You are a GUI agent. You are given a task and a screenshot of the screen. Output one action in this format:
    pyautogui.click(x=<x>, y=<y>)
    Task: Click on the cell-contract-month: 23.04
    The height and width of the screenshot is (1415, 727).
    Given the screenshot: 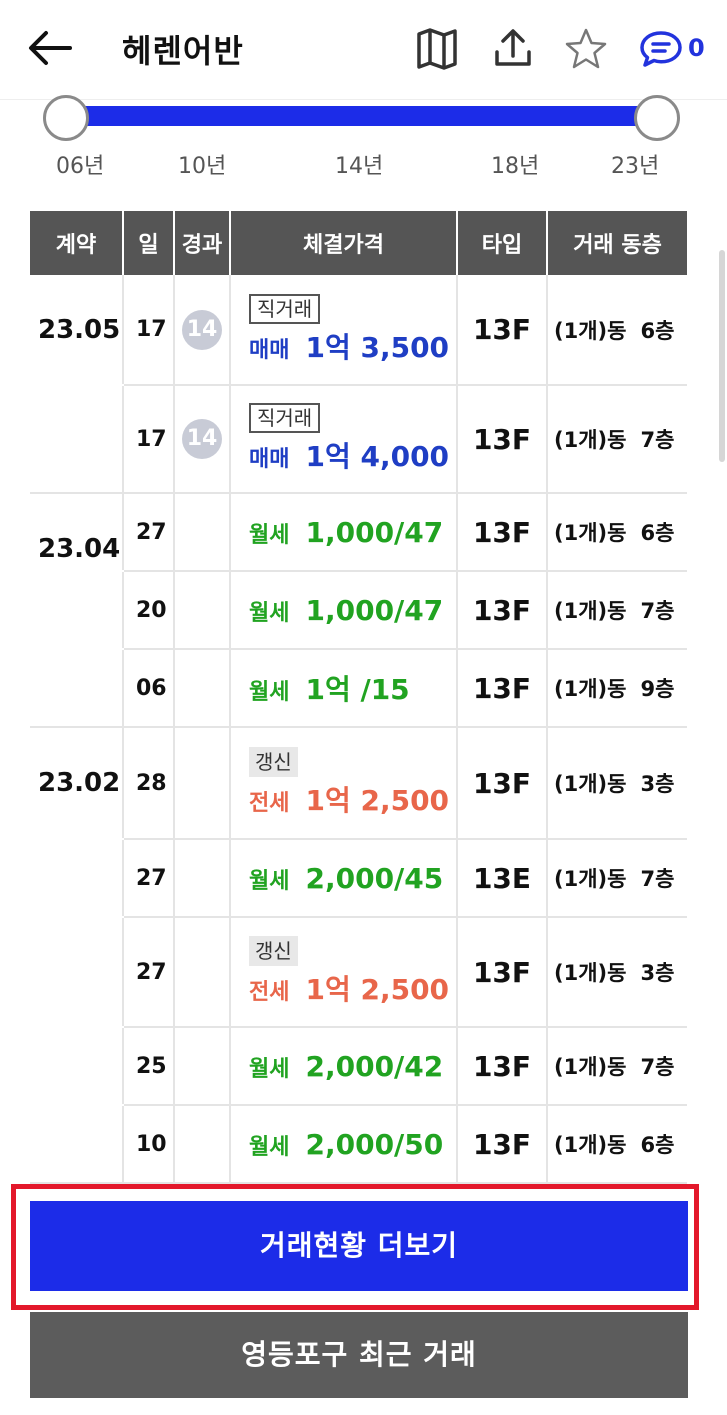 What is the action you would take?
    pyautogui.click(x=79, y=549)
    